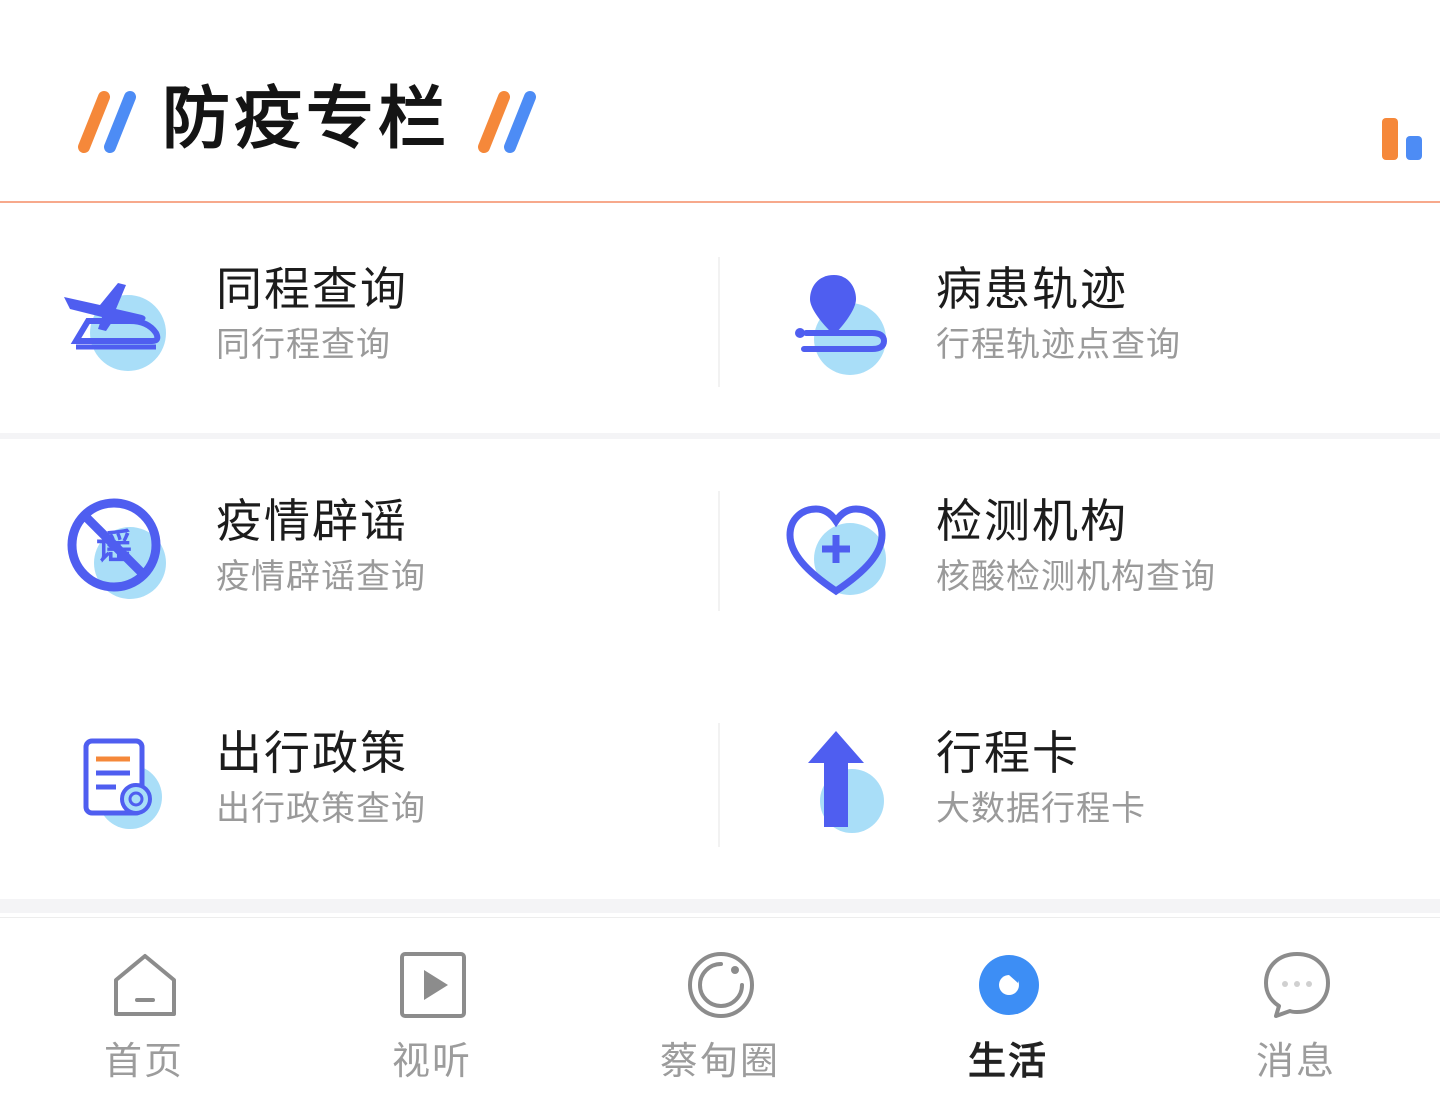 The height and width of the screenshot is (1099, 1440). What do you see at coordinates (431, 1061) in the screenshot?
I see `tab-label: 视听` at bounding box center [431, 1061].